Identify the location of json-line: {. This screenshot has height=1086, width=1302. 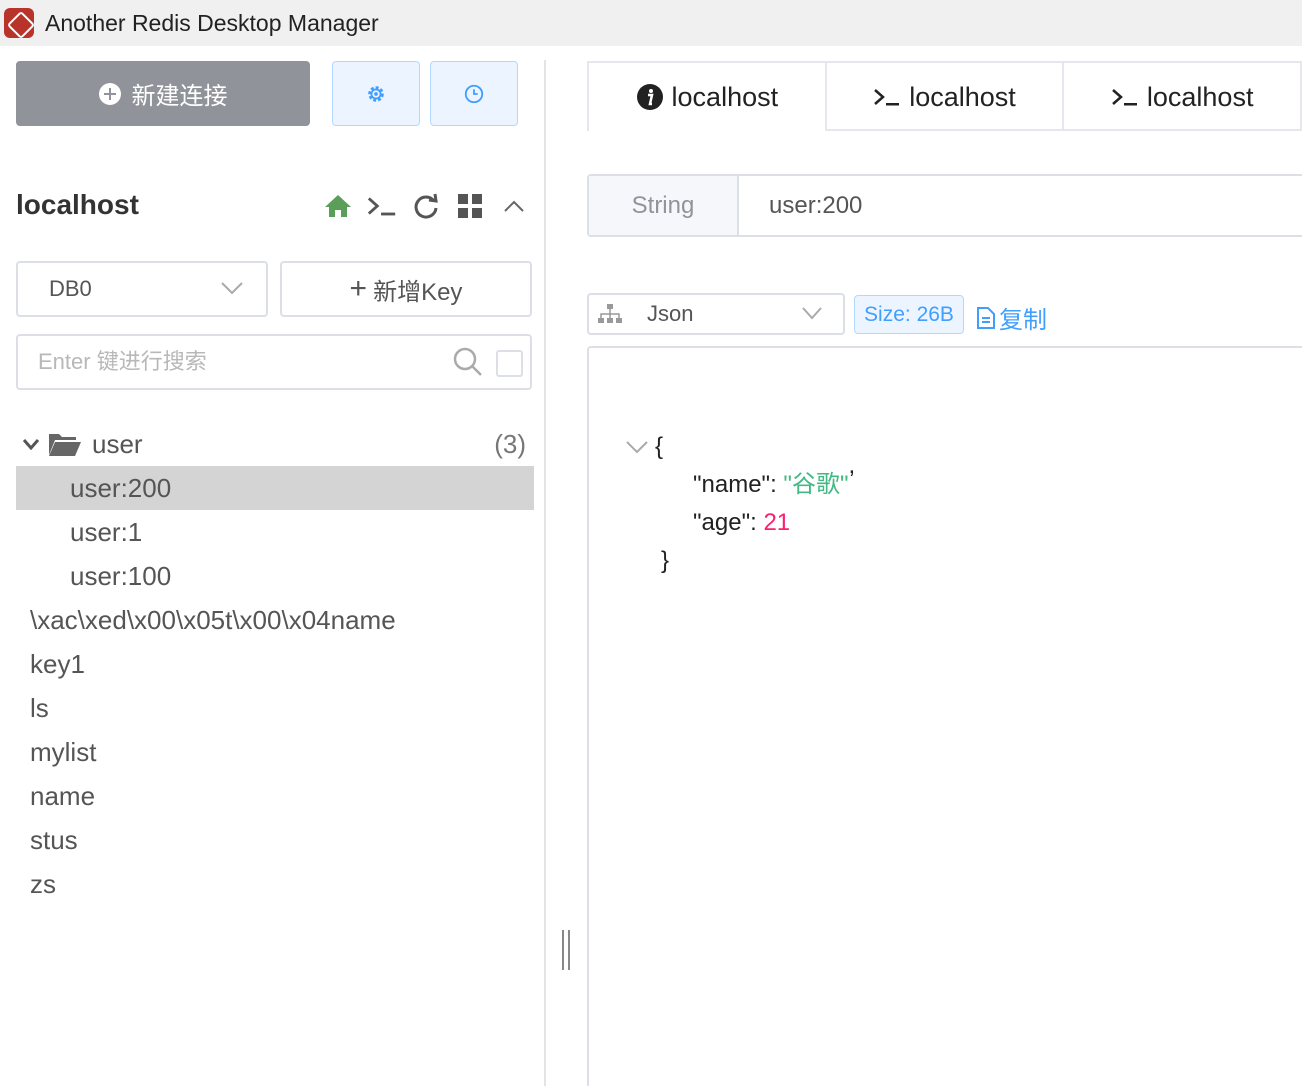
(750, 447).